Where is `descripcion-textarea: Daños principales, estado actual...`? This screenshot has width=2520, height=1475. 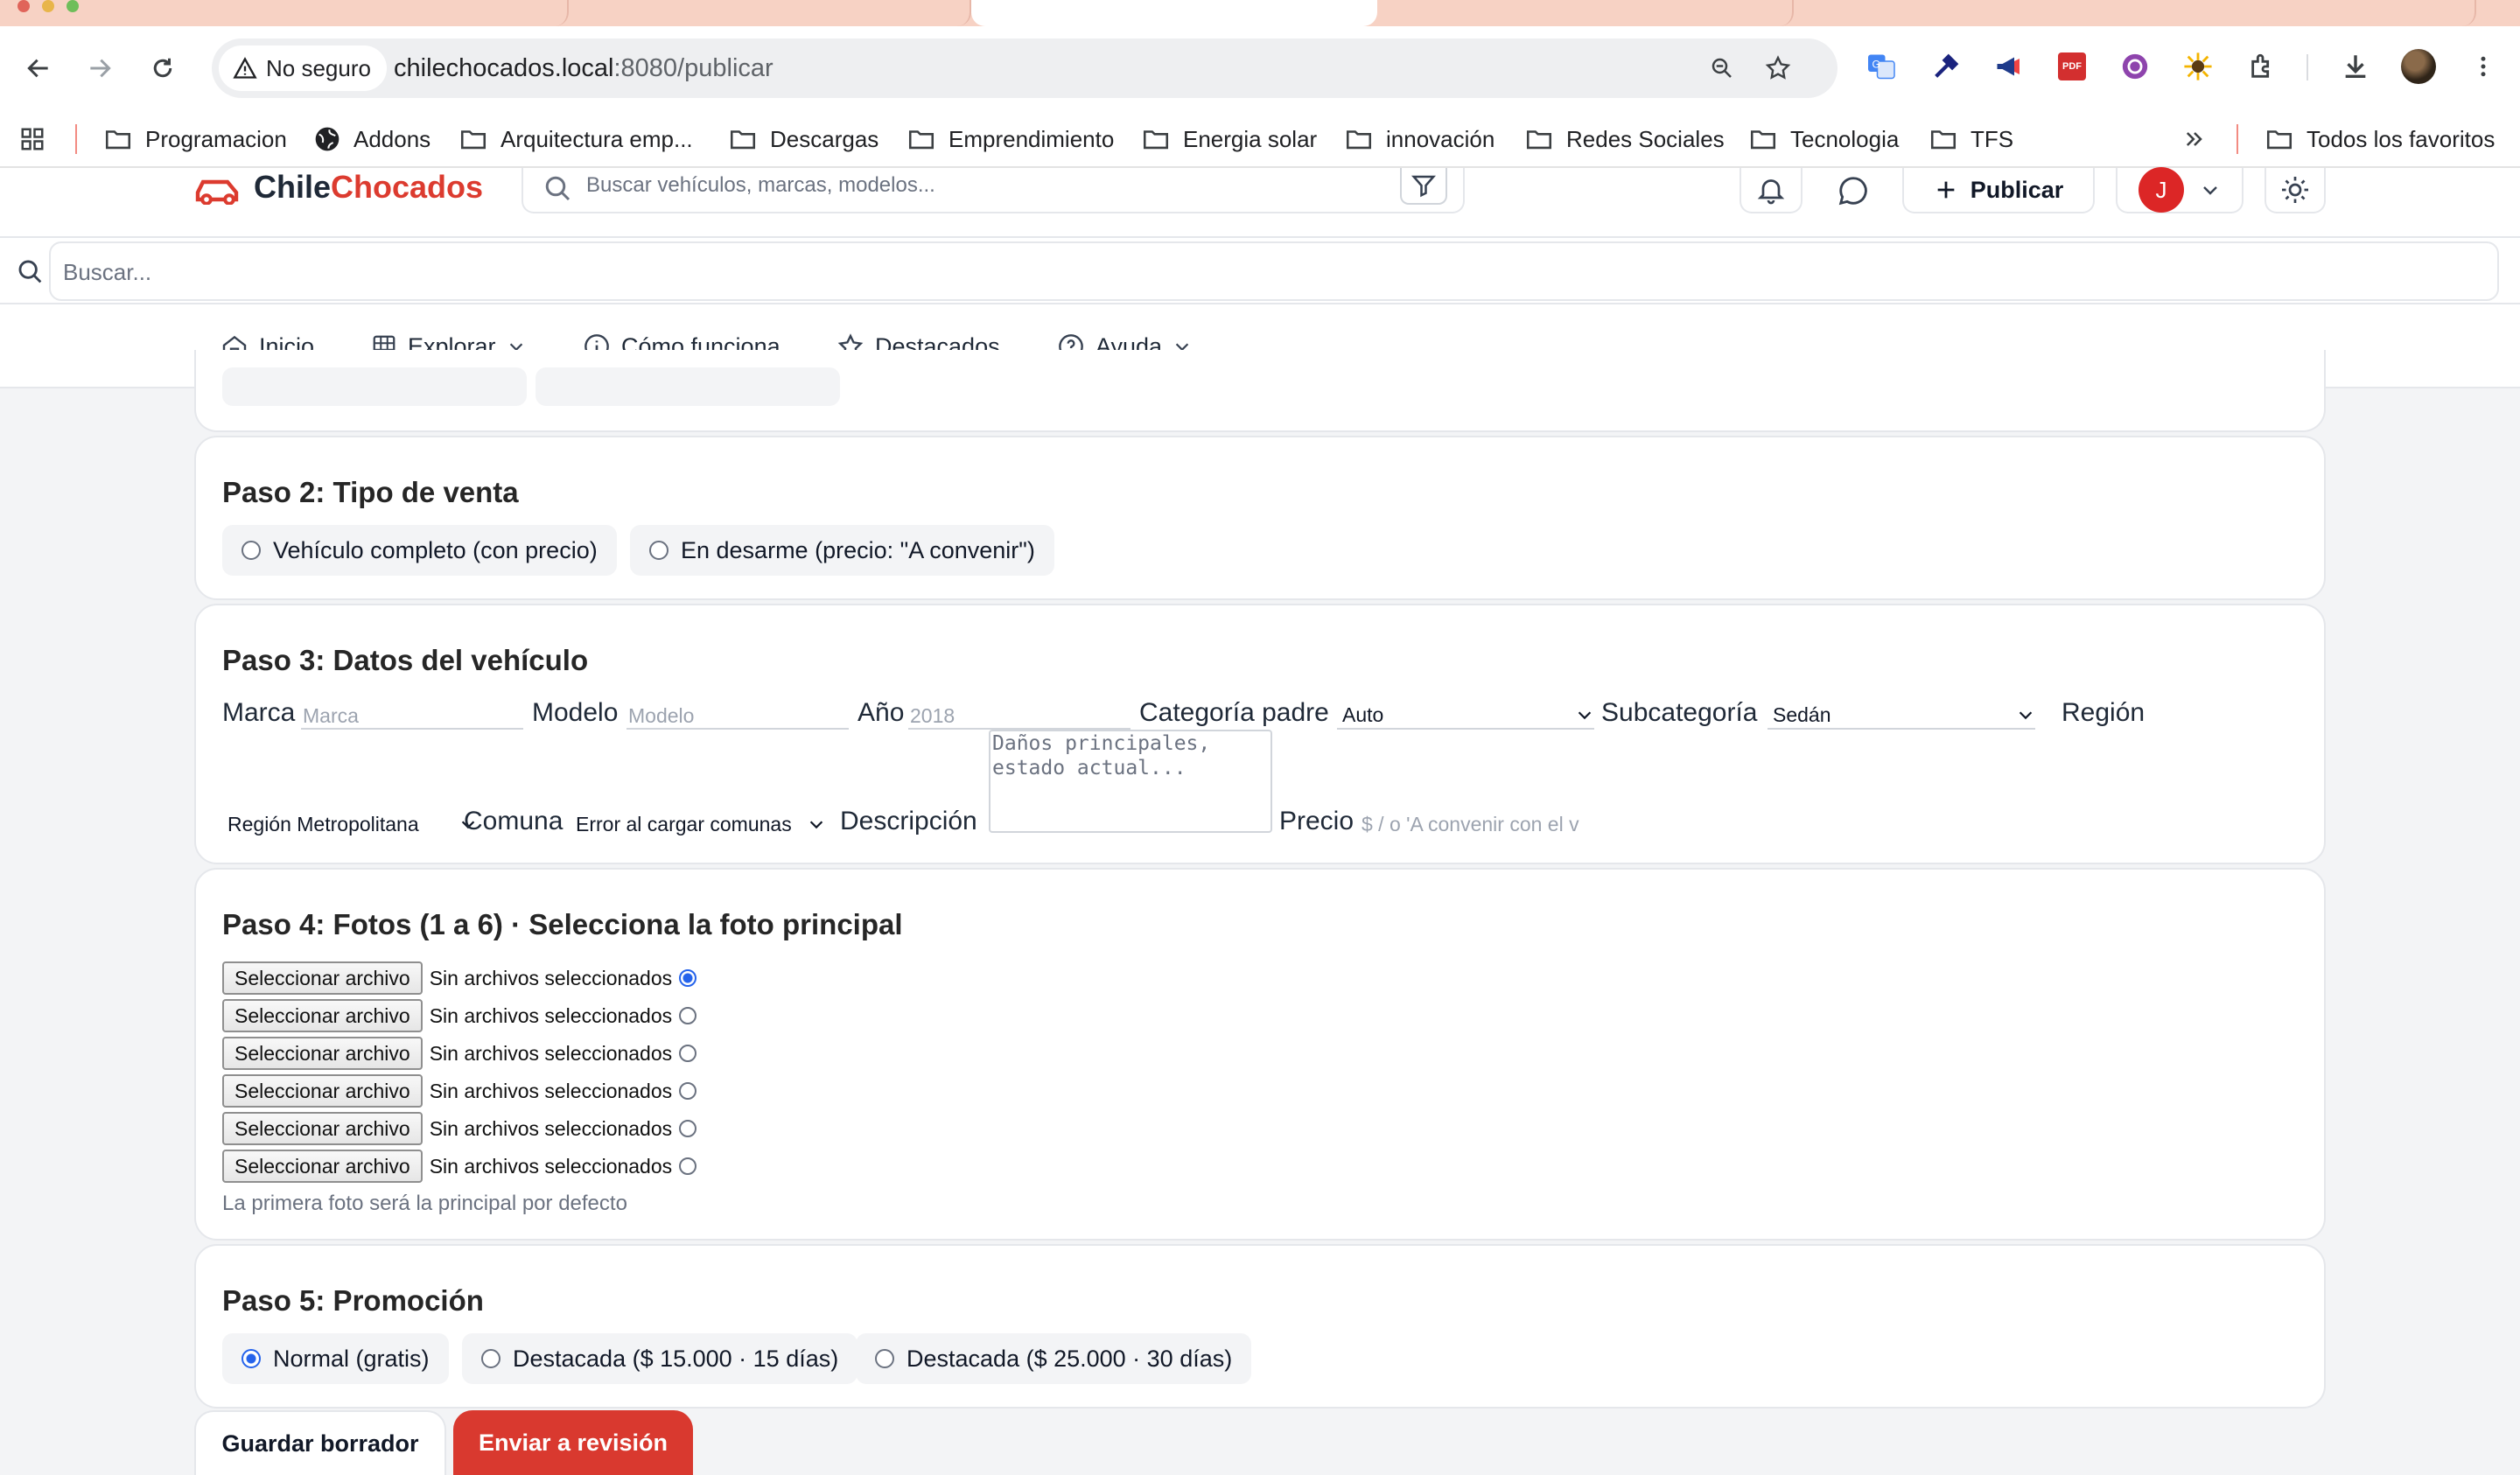 descripcion-textarea: Daños principales, estado actual... is located at coordinates (1130, 781).